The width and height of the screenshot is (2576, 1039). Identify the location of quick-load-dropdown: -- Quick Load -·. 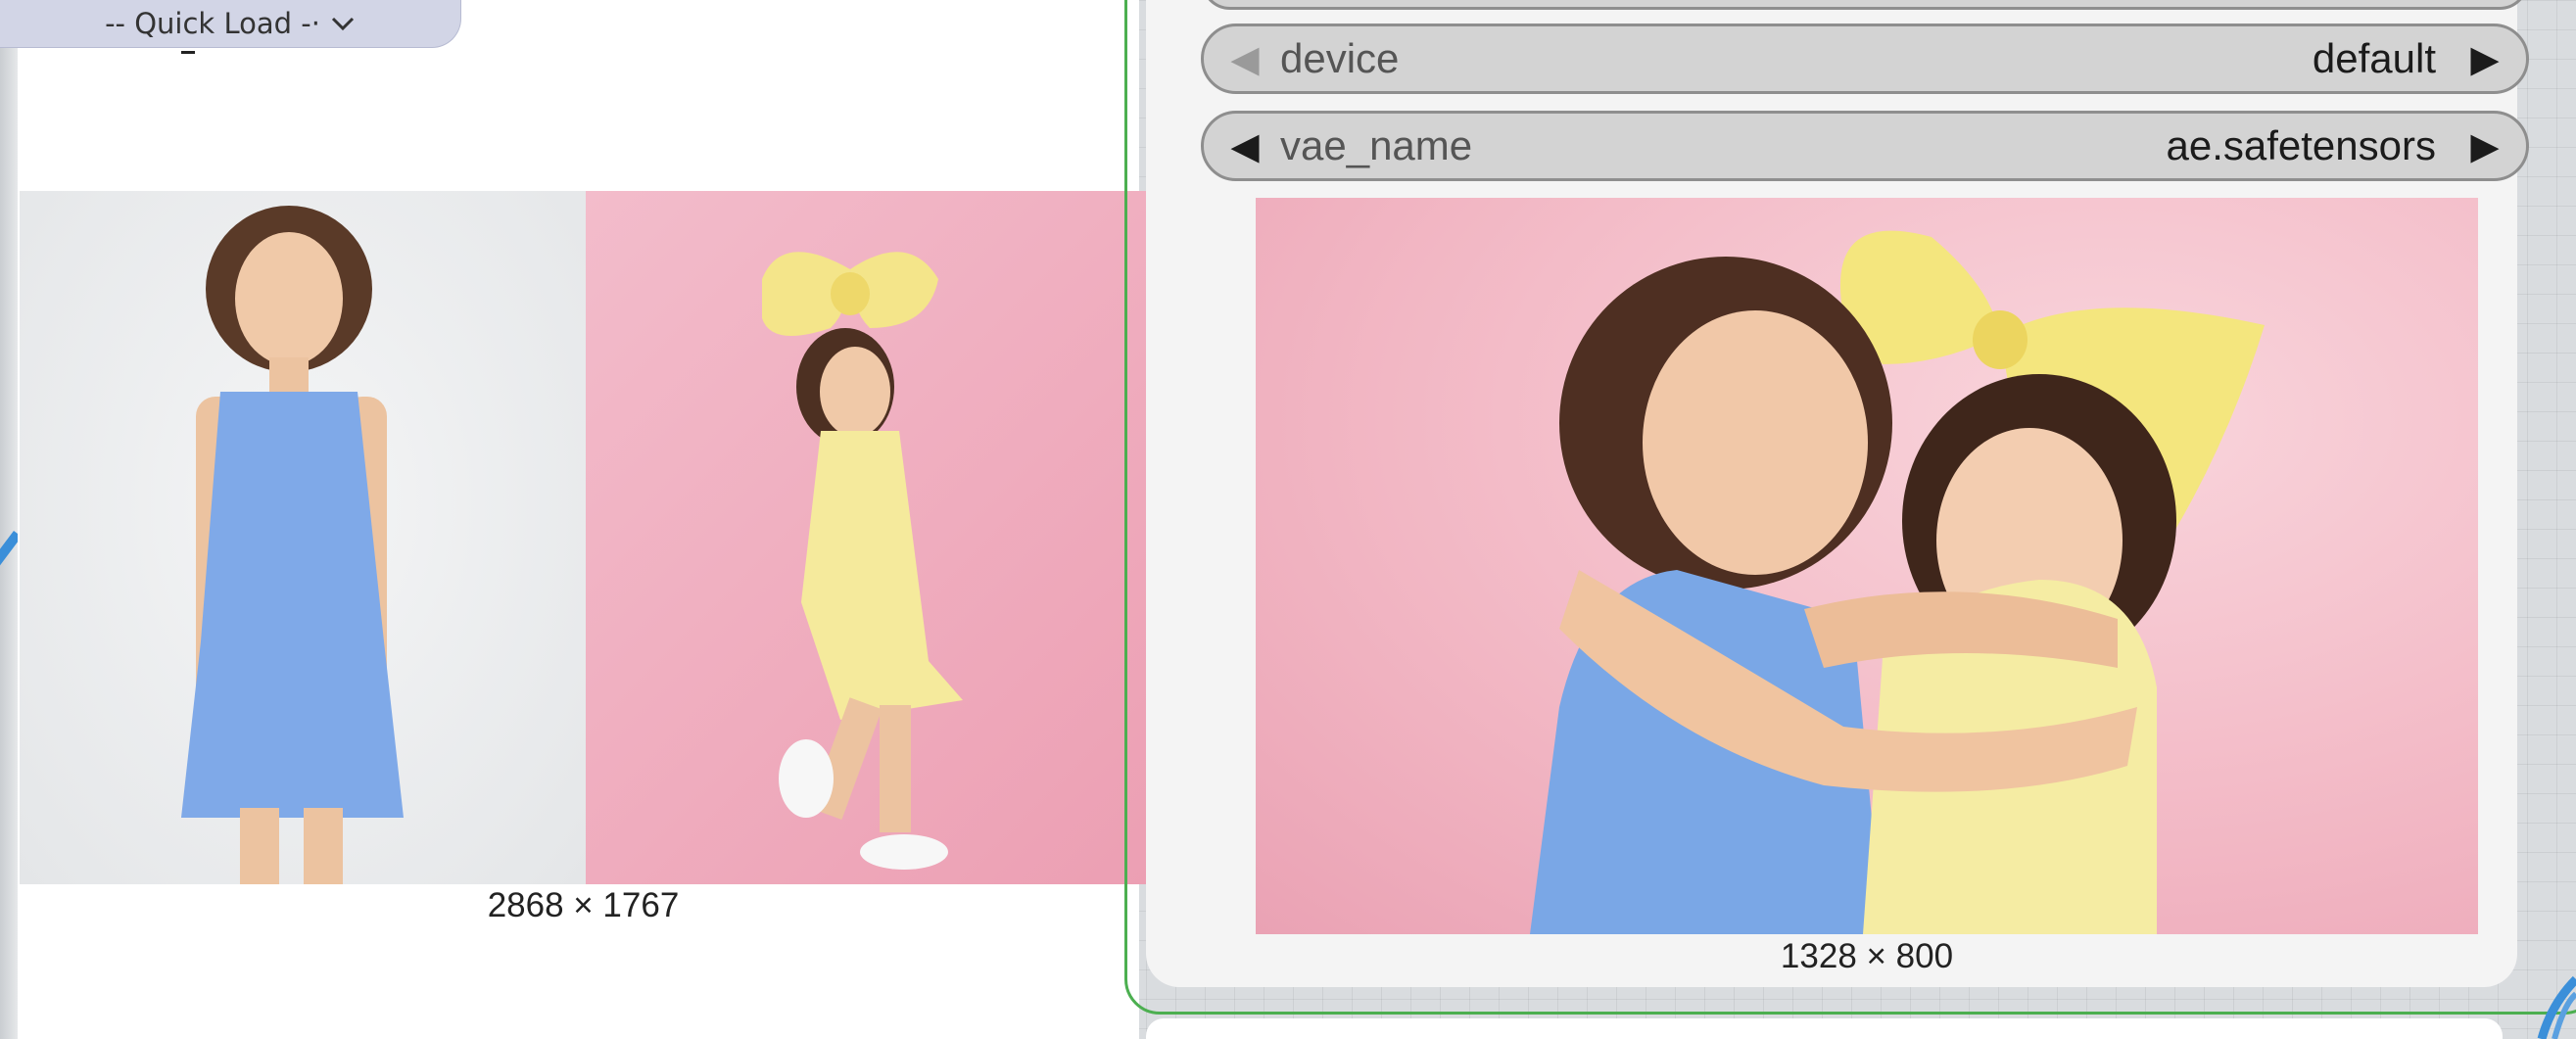
(230, 24).